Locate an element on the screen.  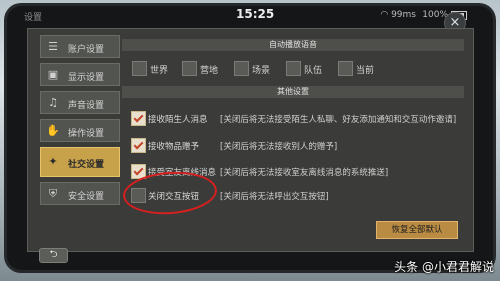
voice-team-label: 队伍 is located at coordinates (313, 71).